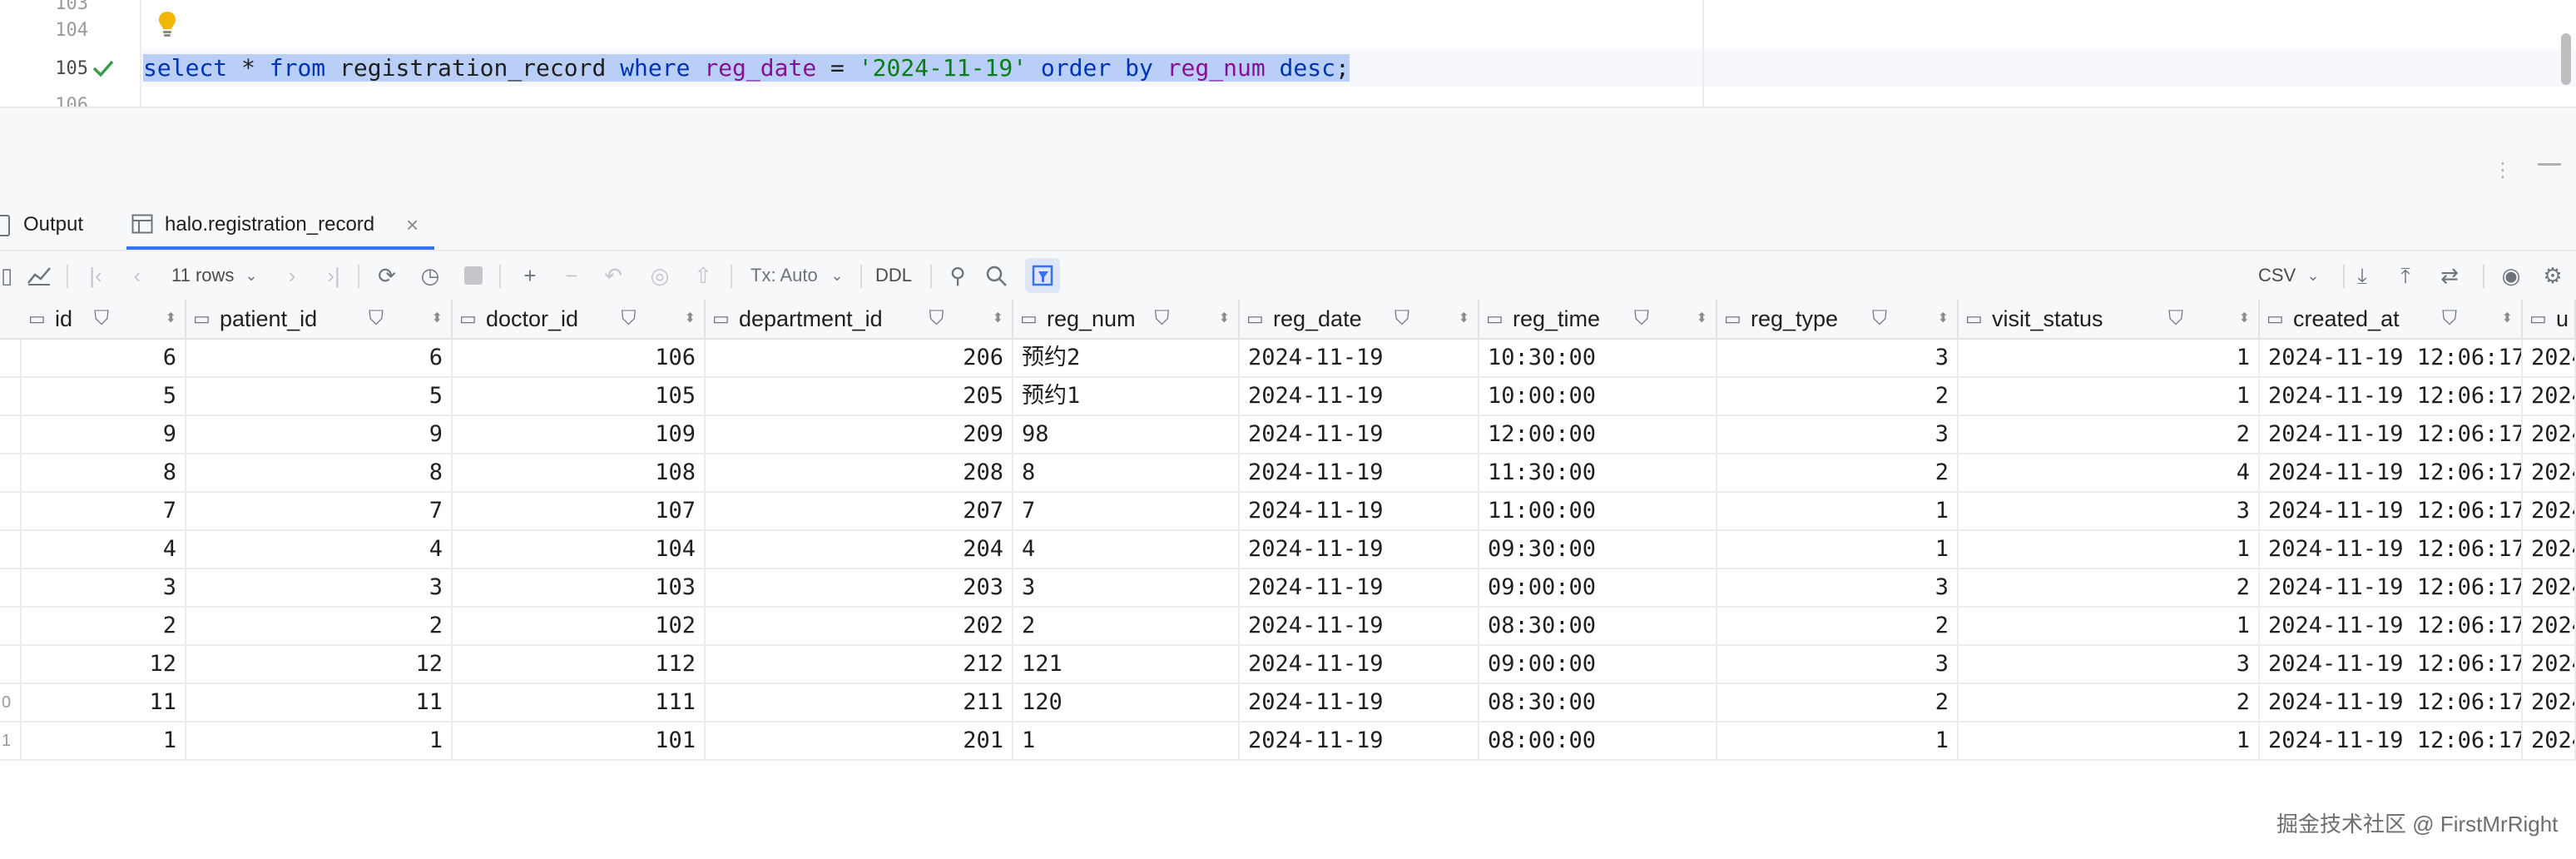 The image size is (2576, 859). I want to click on table-cell: 9, so click(319, 435).